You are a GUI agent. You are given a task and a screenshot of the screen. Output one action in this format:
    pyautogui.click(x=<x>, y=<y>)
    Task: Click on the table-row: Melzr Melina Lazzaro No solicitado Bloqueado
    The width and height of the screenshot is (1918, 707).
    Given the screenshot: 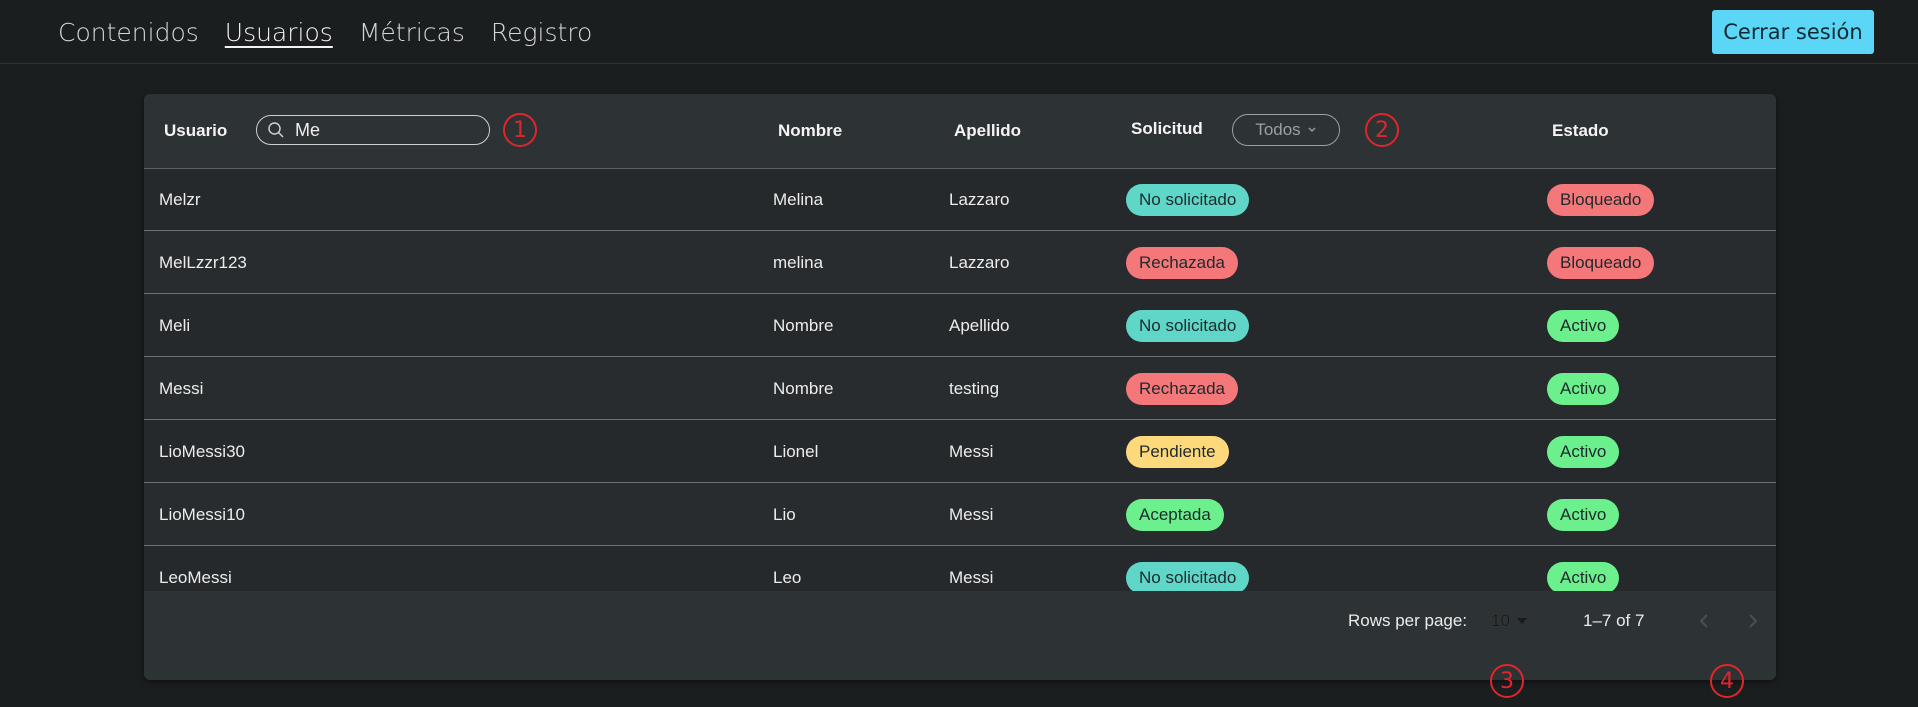 What is the action you would take?
    pyautogui.click(x=960, y=199)
    